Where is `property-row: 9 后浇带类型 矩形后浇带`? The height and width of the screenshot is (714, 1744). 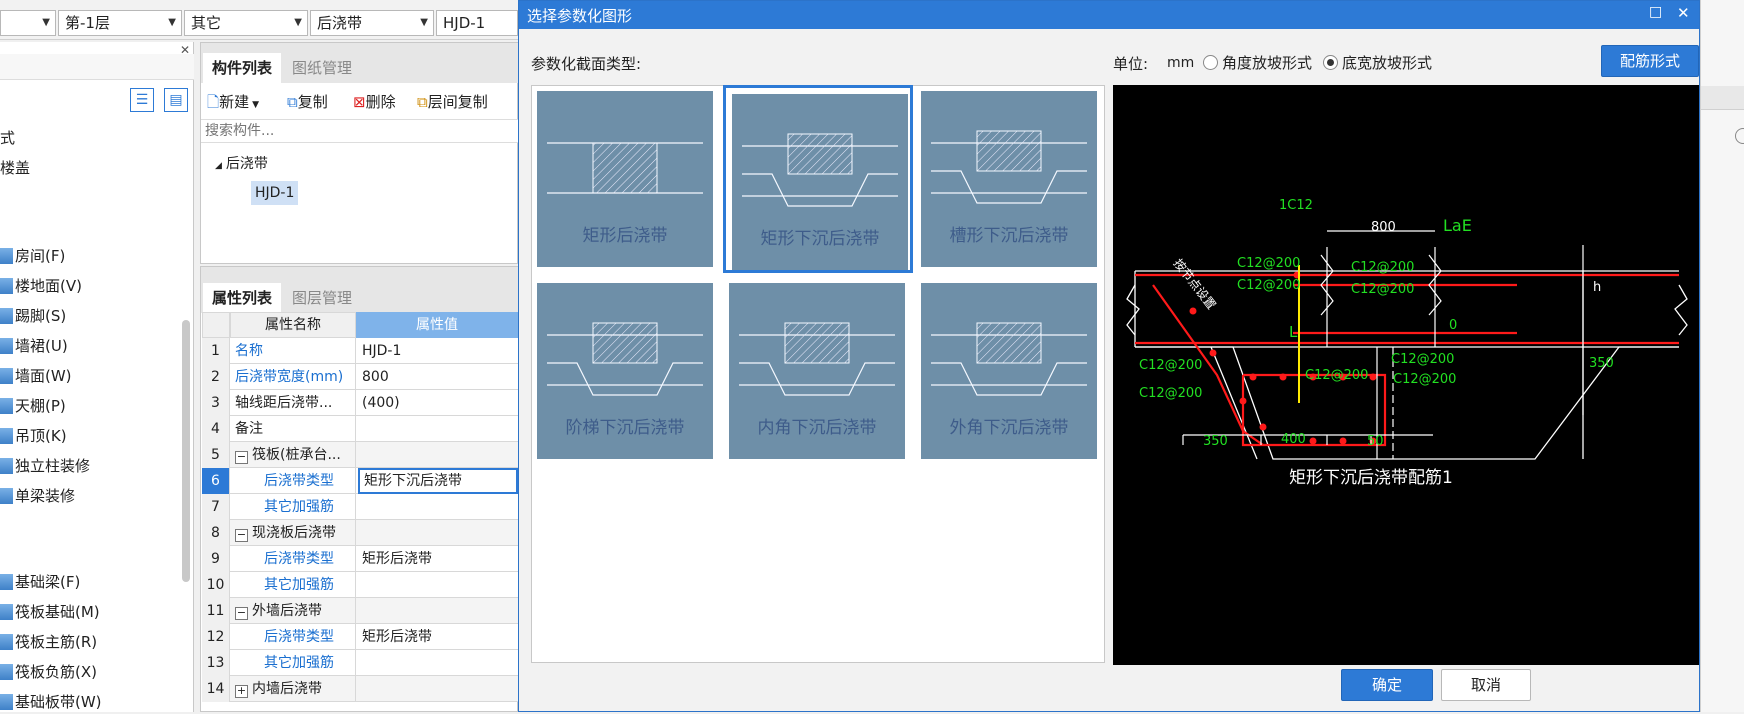
property-row: 9 后浇带类型 矩形后浇带 is located at coordinates (360, 559).